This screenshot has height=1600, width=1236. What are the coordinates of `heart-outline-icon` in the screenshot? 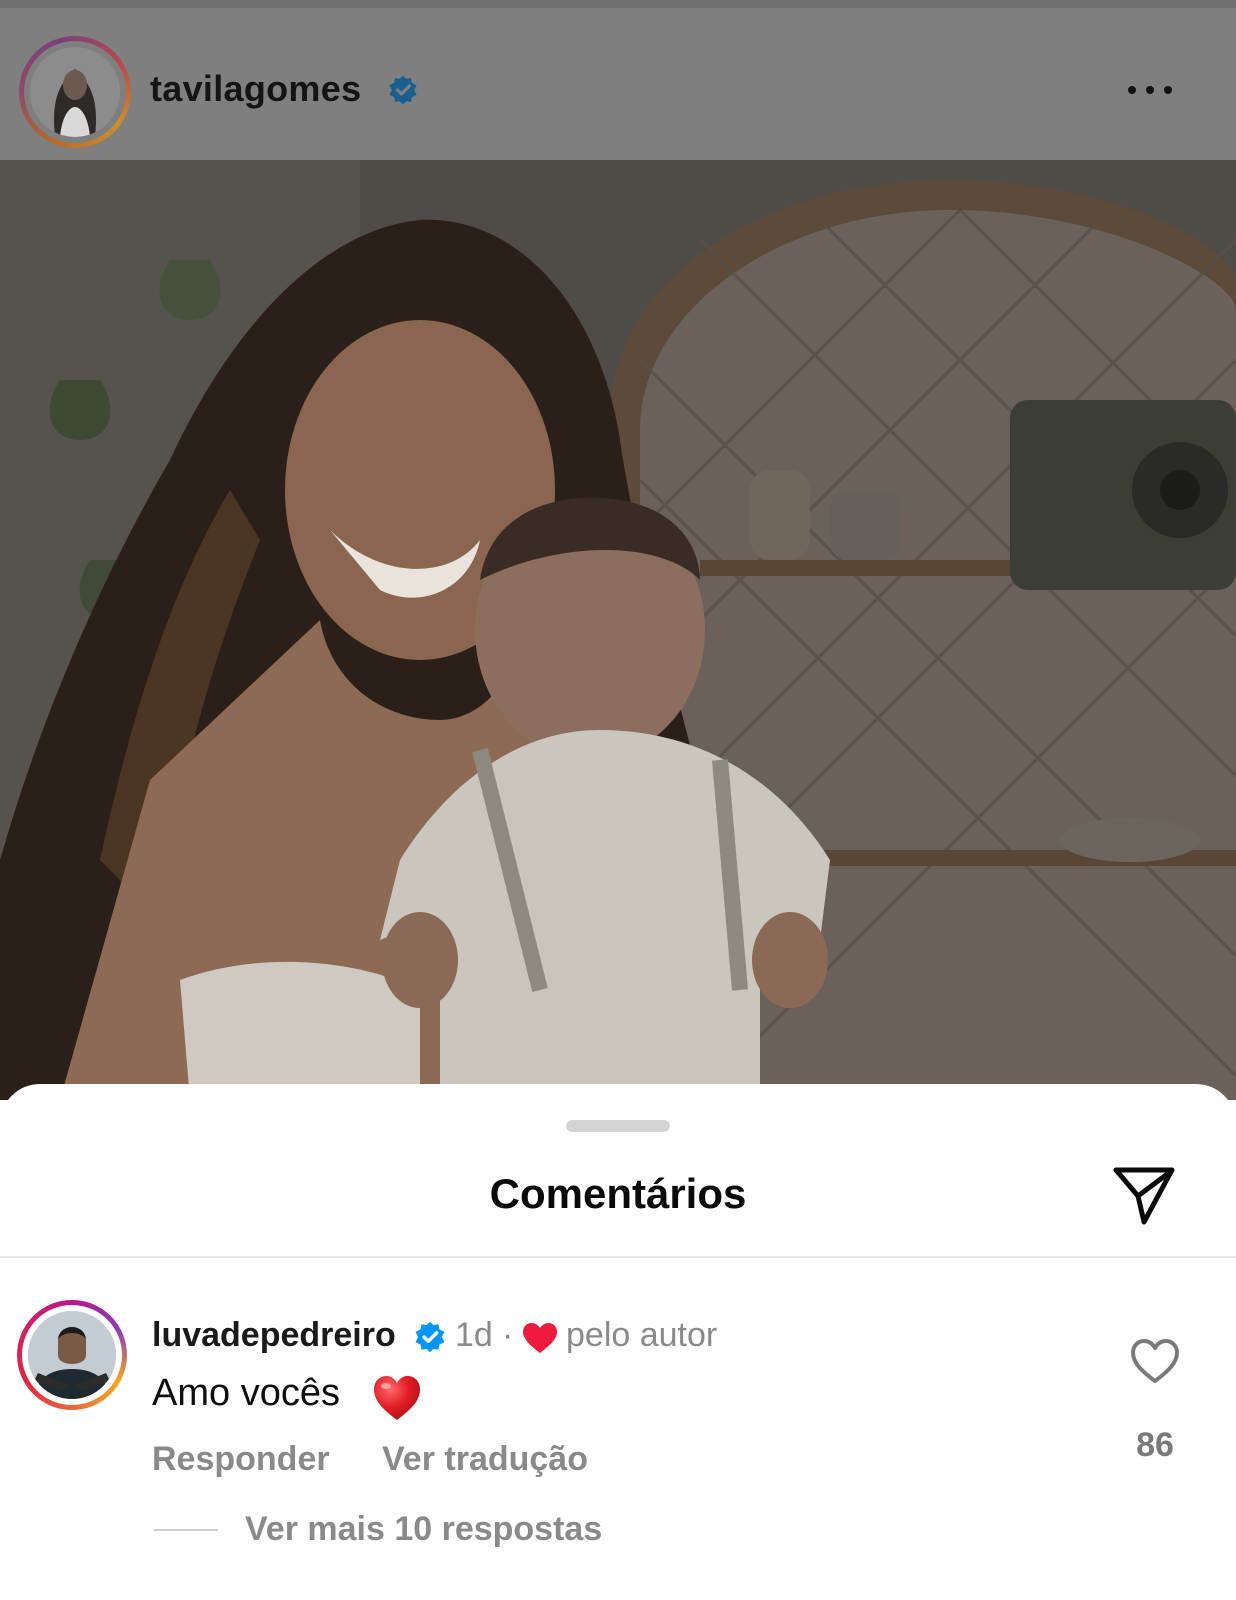 It's located at (1155, 1361).